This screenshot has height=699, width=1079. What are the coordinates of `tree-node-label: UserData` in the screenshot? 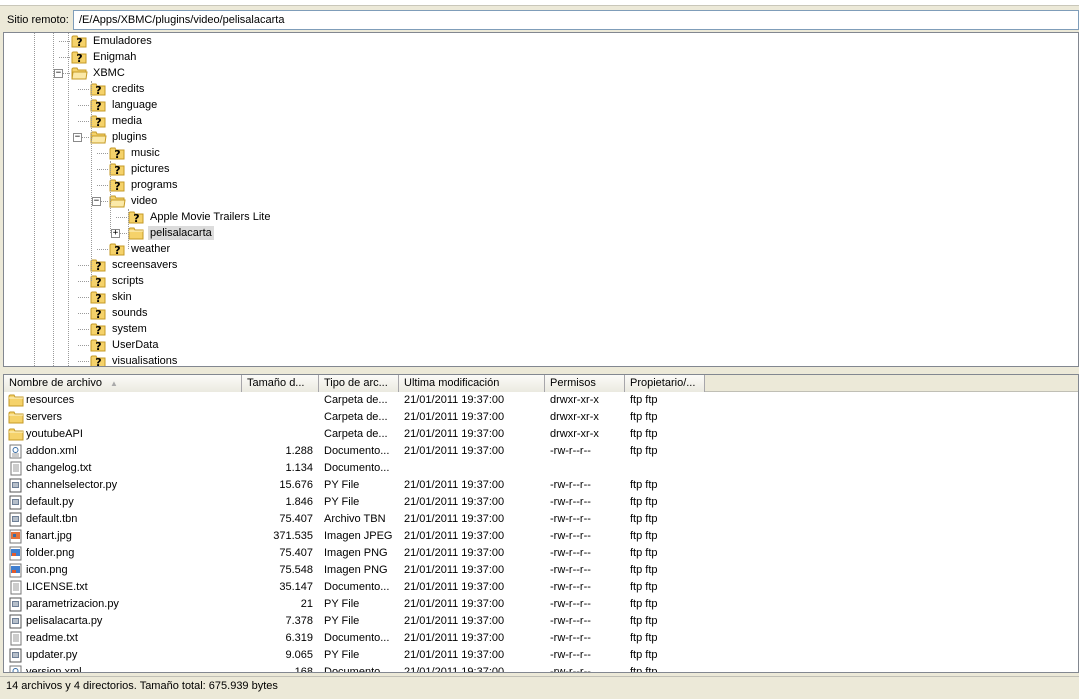 It's located at (135, 345).